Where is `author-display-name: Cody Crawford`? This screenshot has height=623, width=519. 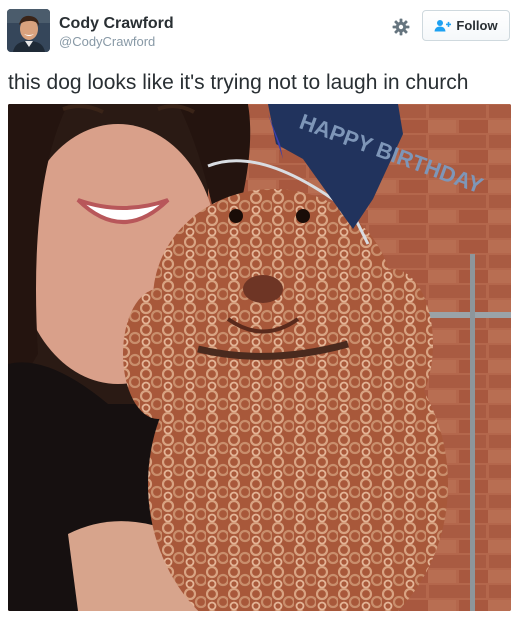
author-display-name: Cody Crawford is located at coordinates (116, 24).